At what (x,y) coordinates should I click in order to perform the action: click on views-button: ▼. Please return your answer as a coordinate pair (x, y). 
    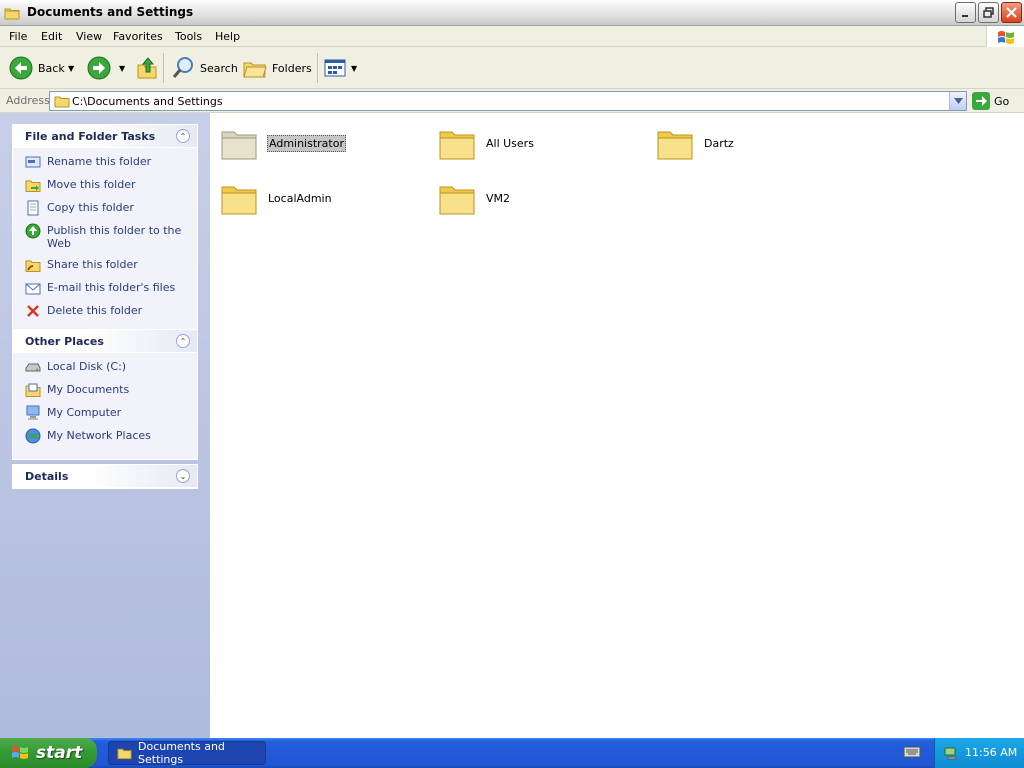
    Looking at the image, I should click on (340, 68).